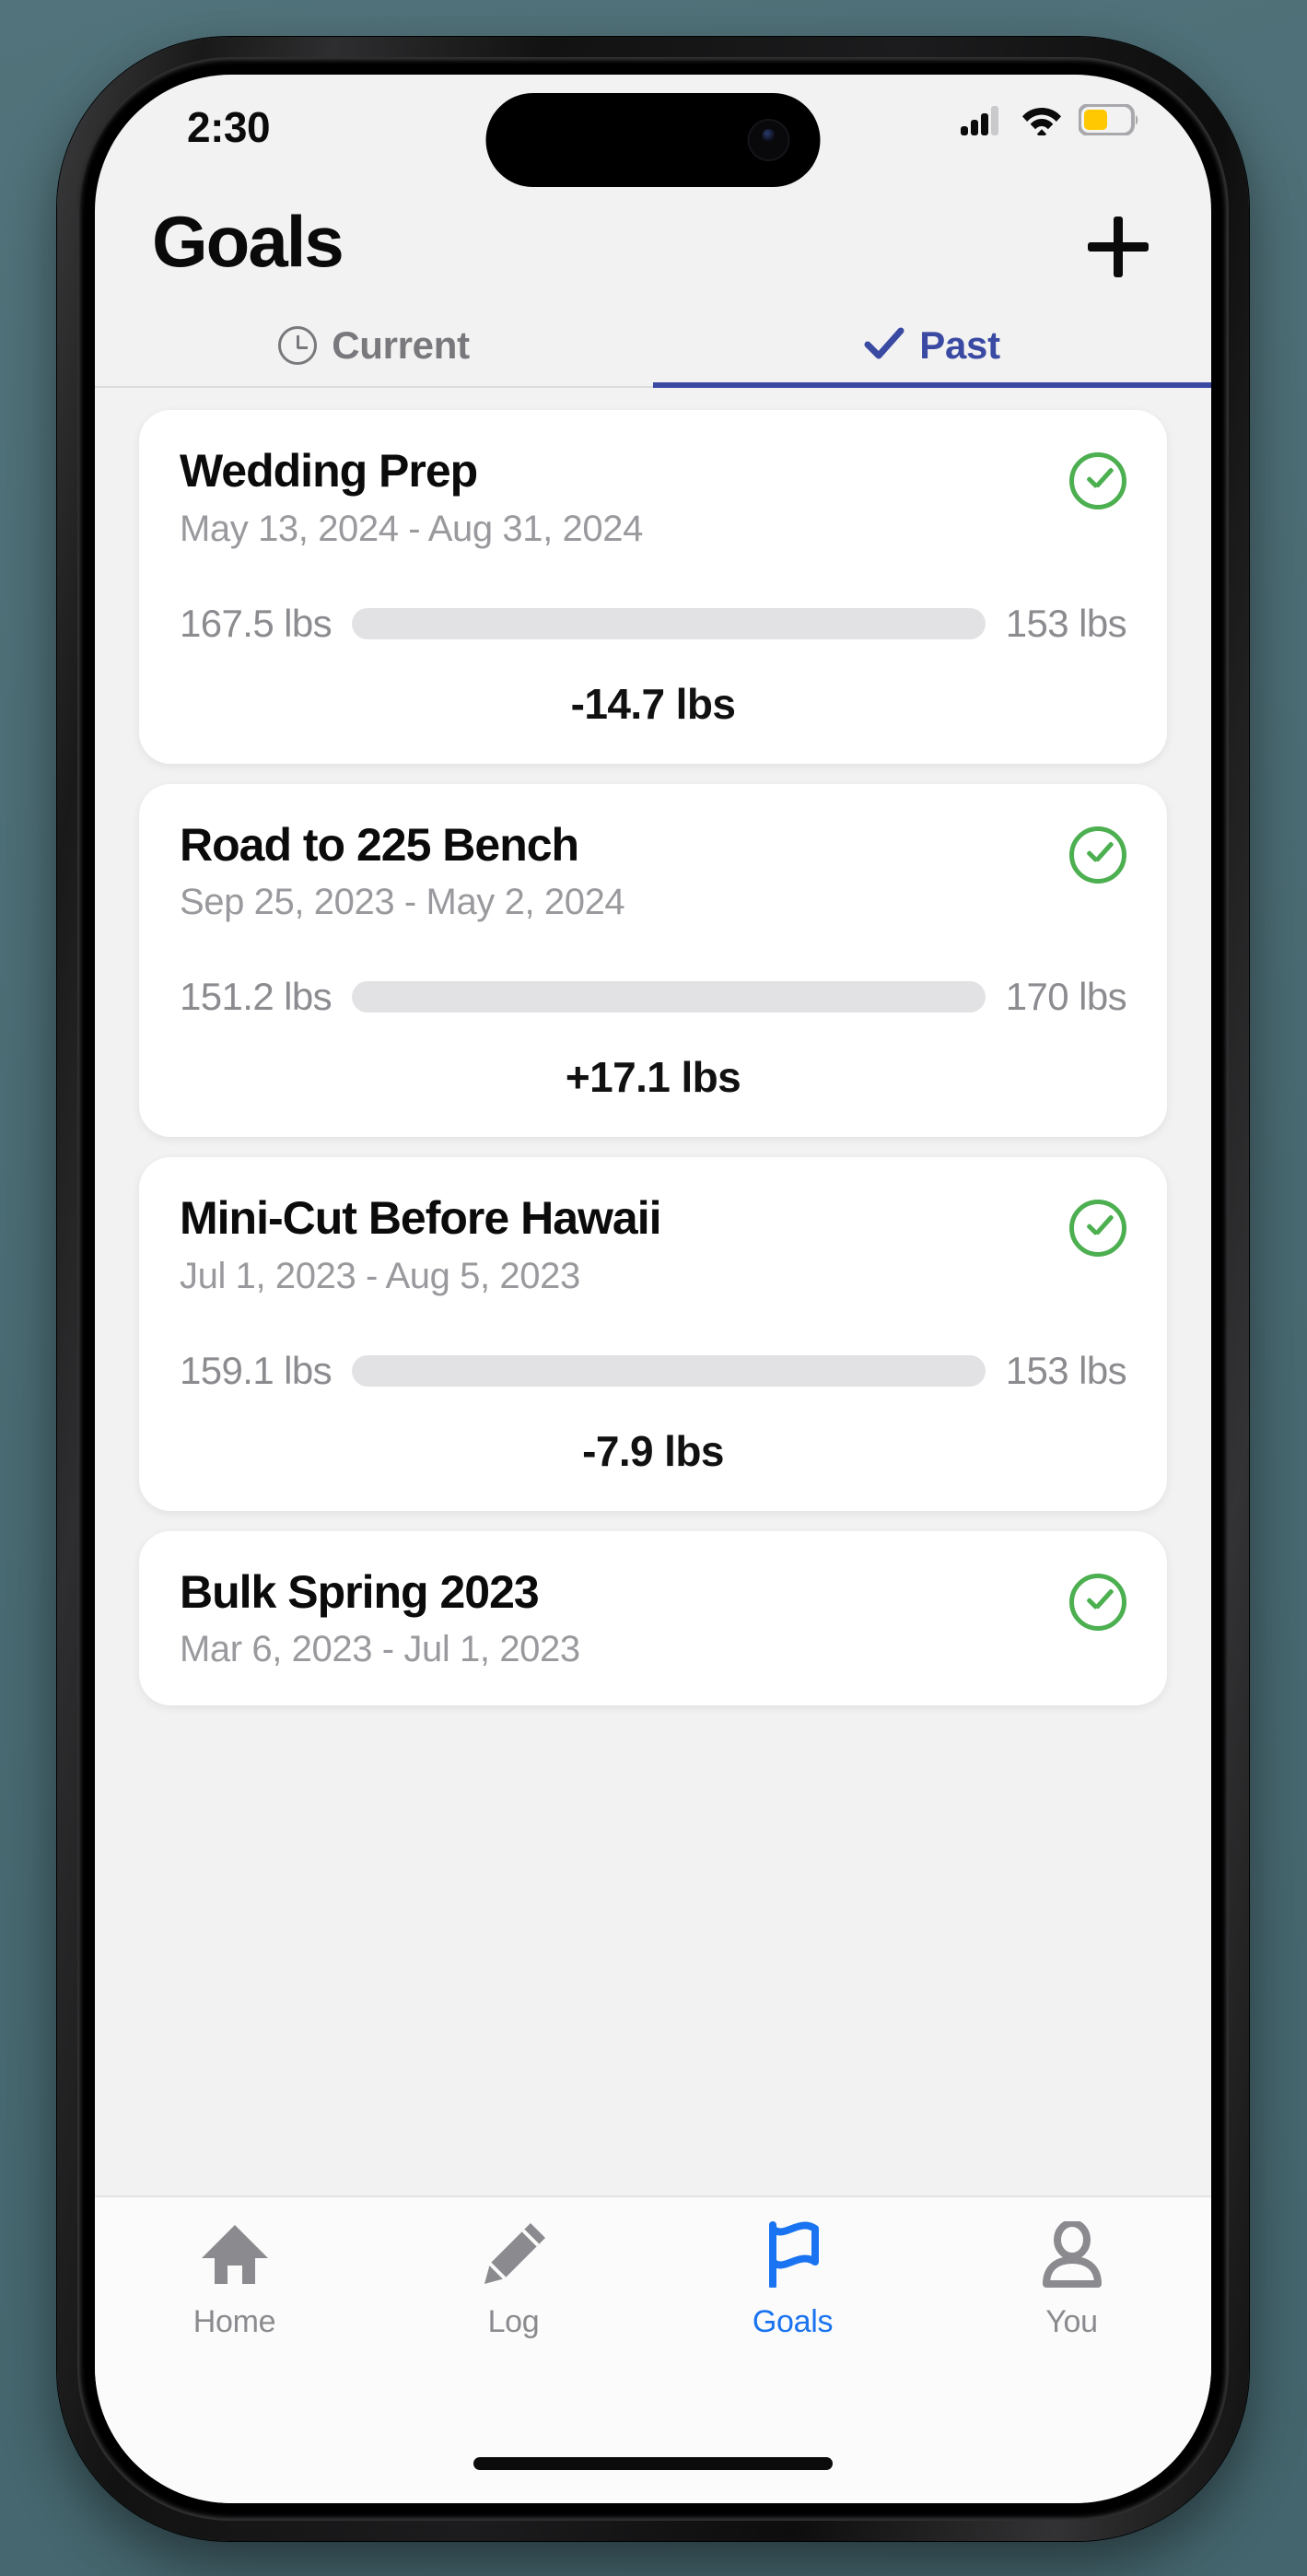 This screenshot has height=2576, width=1307. I want to click on goal-date-range: Mar 6, 2023 - Jul 1, 2023, so click(380, 1649).